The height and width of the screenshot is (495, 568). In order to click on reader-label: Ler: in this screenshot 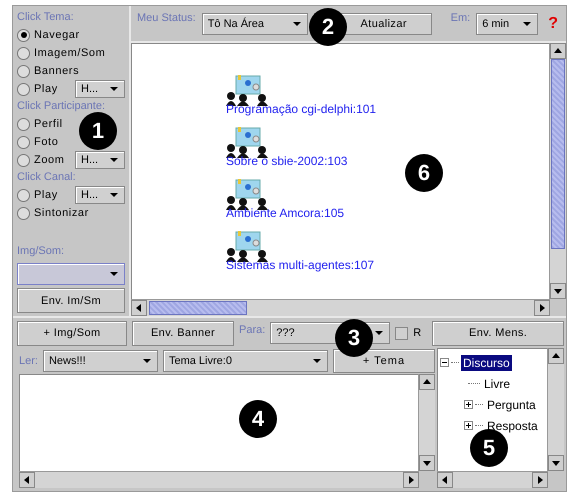, I will do `click(28, 361)`.